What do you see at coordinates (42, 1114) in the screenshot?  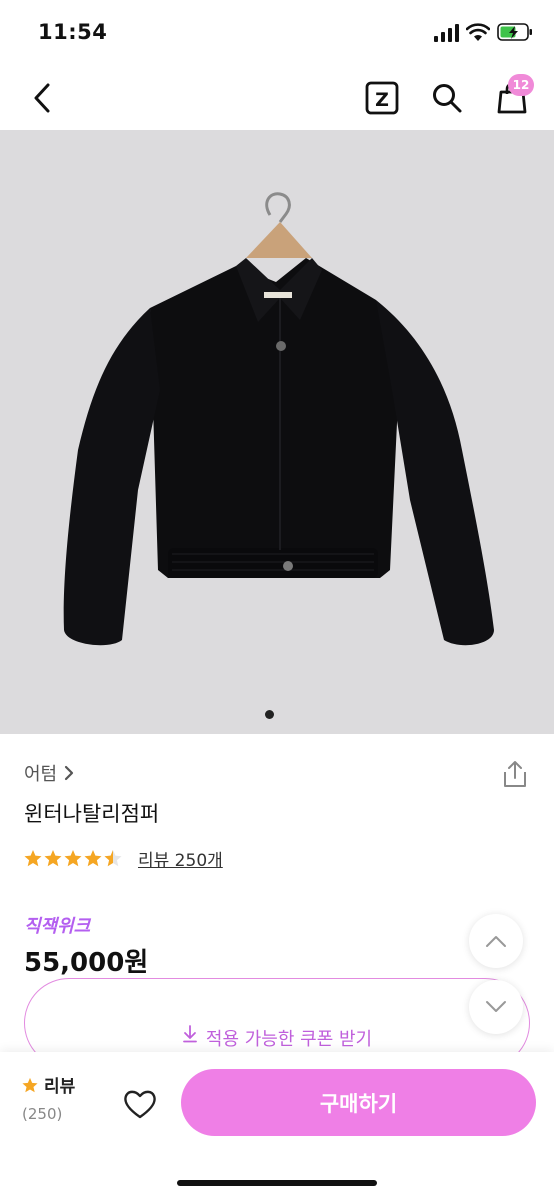 I see `review-summary-count: (250)` at bounding box center [42, 1114].